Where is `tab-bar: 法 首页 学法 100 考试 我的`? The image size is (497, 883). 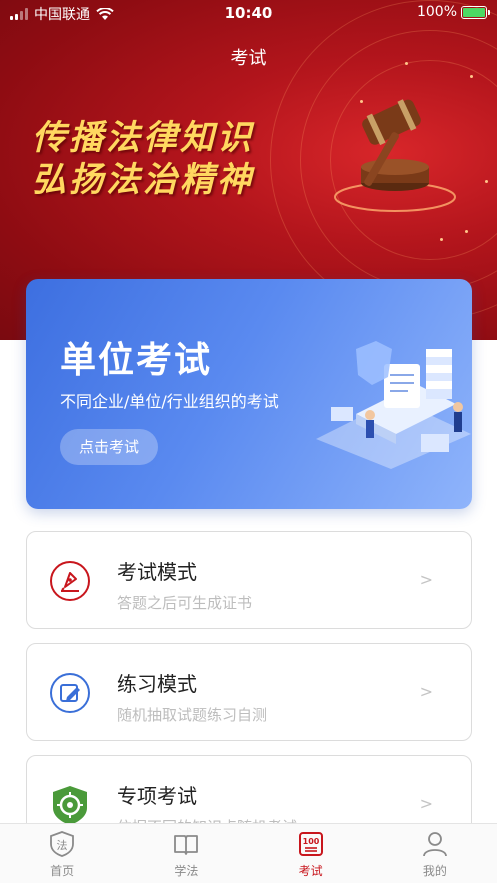 tab-bar: 法 首页 学法 100 考试 我的 is located at coordinates (248, 853).